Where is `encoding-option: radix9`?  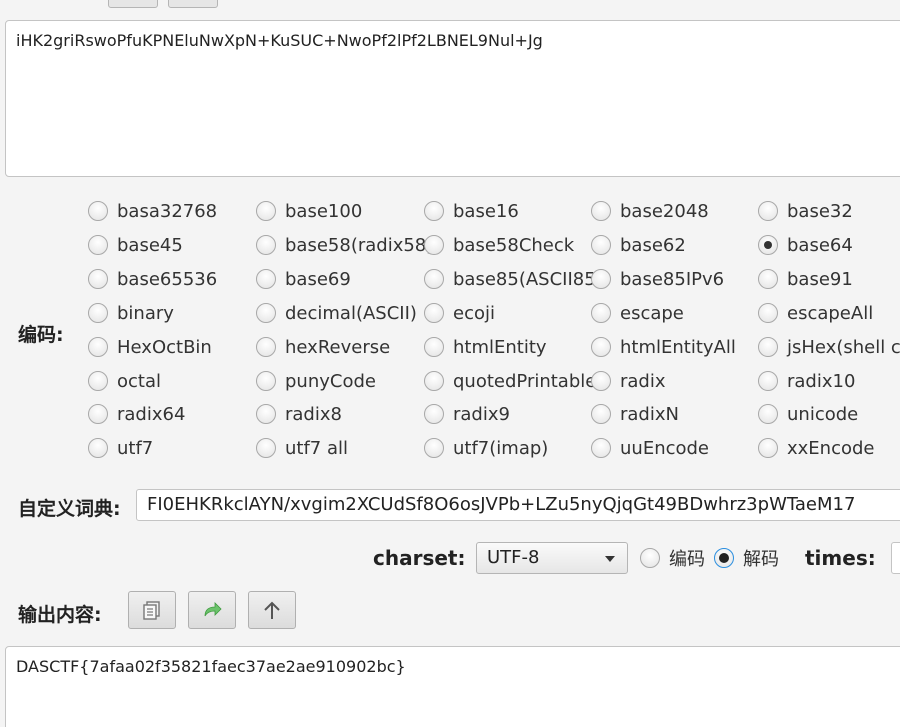 encoding-option: radix9 is located at coordinates (467, 414).